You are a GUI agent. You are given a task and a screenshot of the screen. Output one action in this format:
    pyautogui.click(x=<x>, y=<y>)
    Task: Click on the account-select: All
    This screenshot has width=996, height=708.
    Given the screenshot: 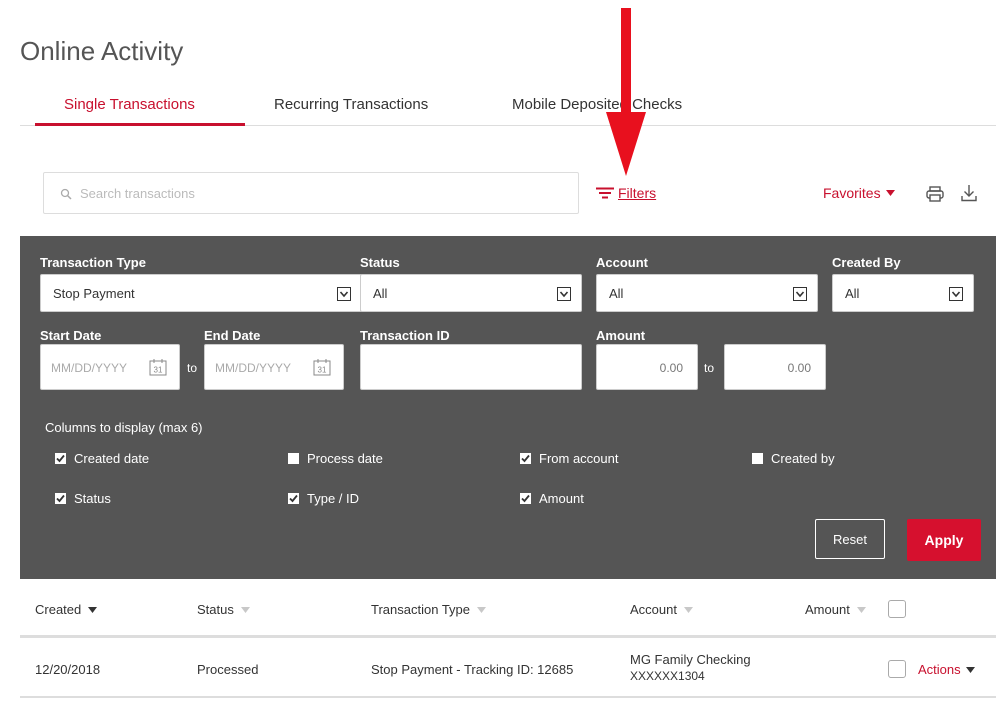 What is the action you would take?
    pyautogui.click(x=707, y=293)
    